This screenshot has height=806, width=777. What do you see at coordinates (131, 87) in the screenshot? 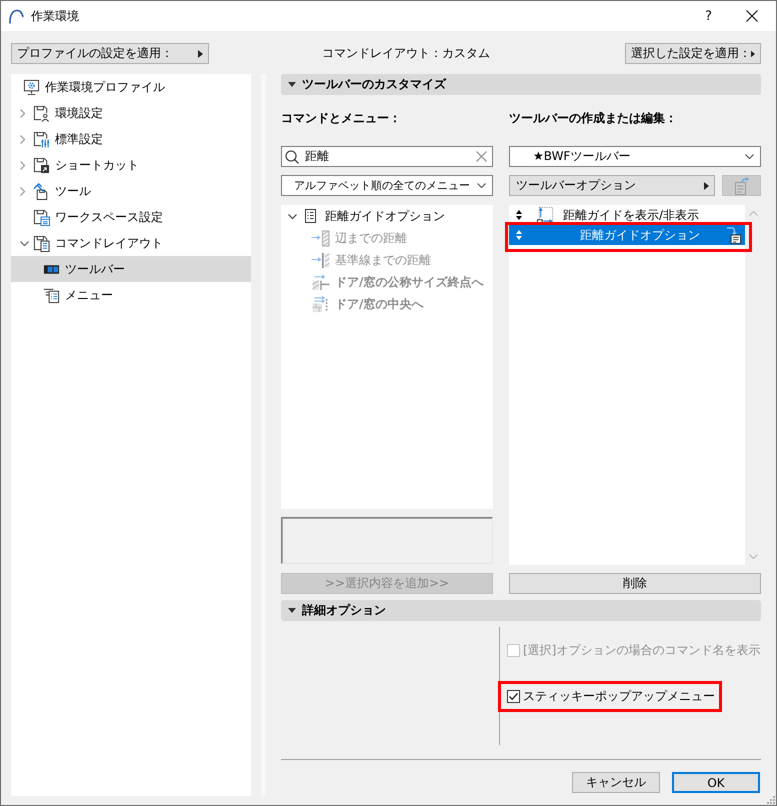
I see `tree-item: 作業環境プロファイル` at bounding box center [131, 87].